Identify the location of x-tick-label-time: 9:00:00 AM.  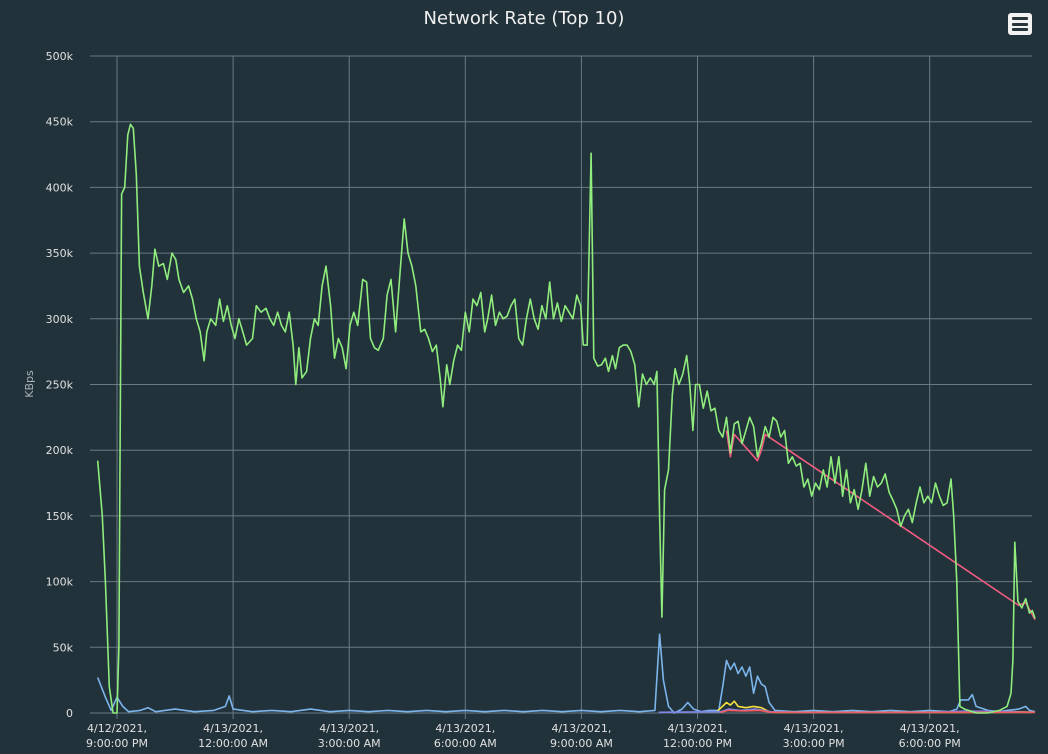
(581, 743).